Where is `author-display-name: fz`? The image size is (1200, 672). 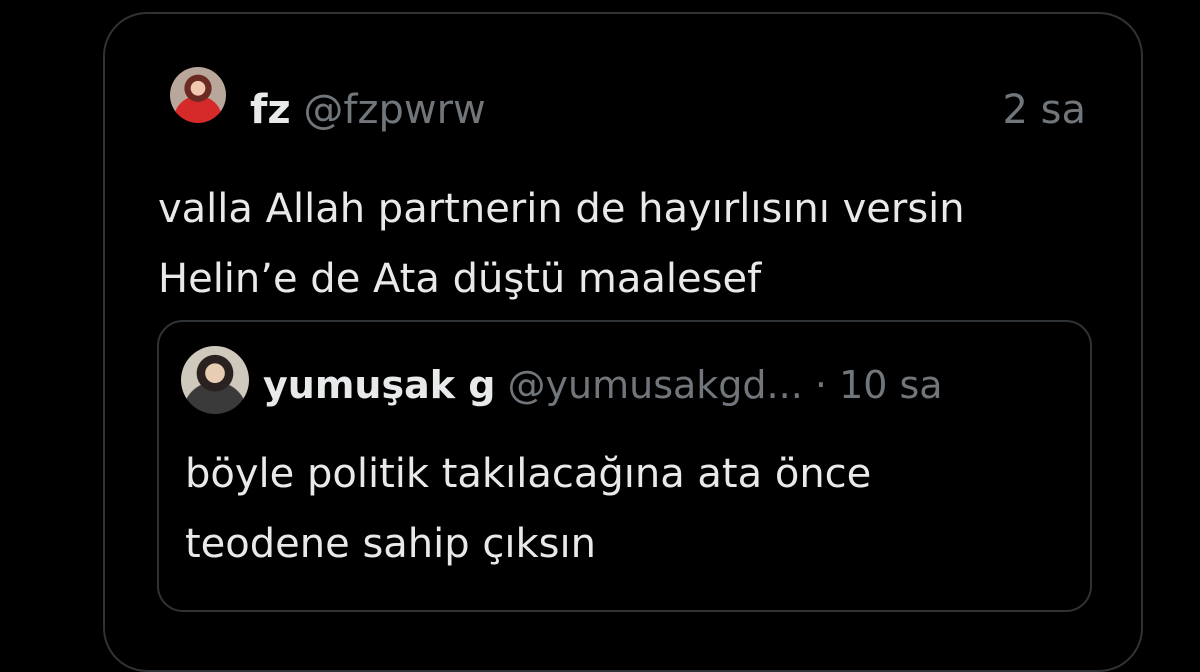 author-display-name: fz is located at coordinates (270, 110).